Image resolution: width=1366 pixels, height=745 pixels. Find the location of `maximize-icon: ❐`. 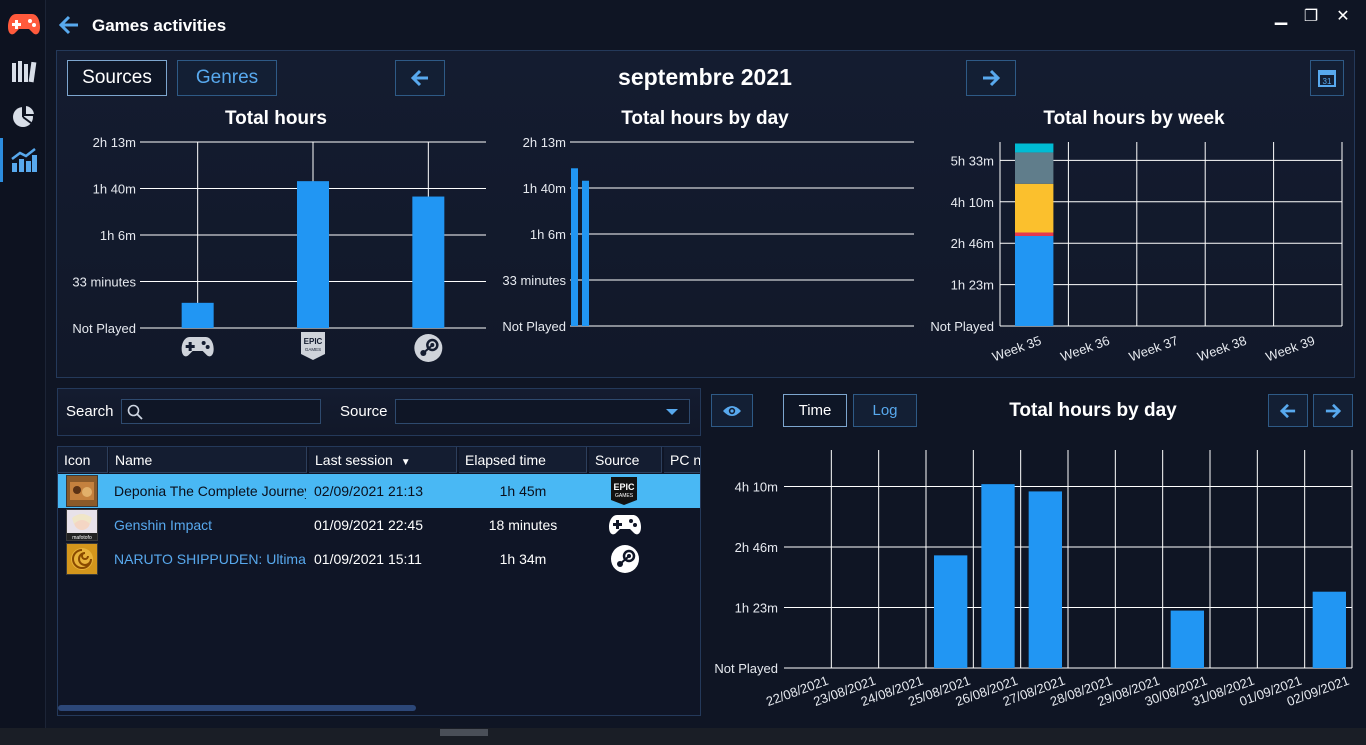

maximize-icon: ❐ is located at coordinates (1311, 16).